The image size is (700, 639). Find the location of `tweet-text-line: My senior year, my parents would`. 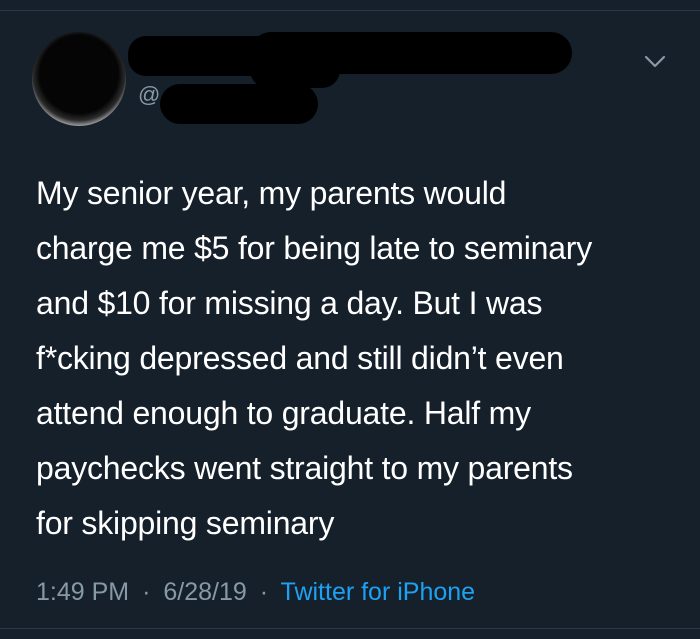

tweet-text-line: My senior year, my parents would is located at coordinates (271, 193).